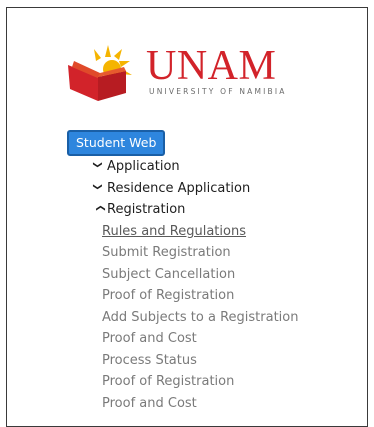 This screenshot has width=374, height=427. Describe the element at coordinates (116, 143) in the screenshot. I see `student-web-button: Student Web` at that location.